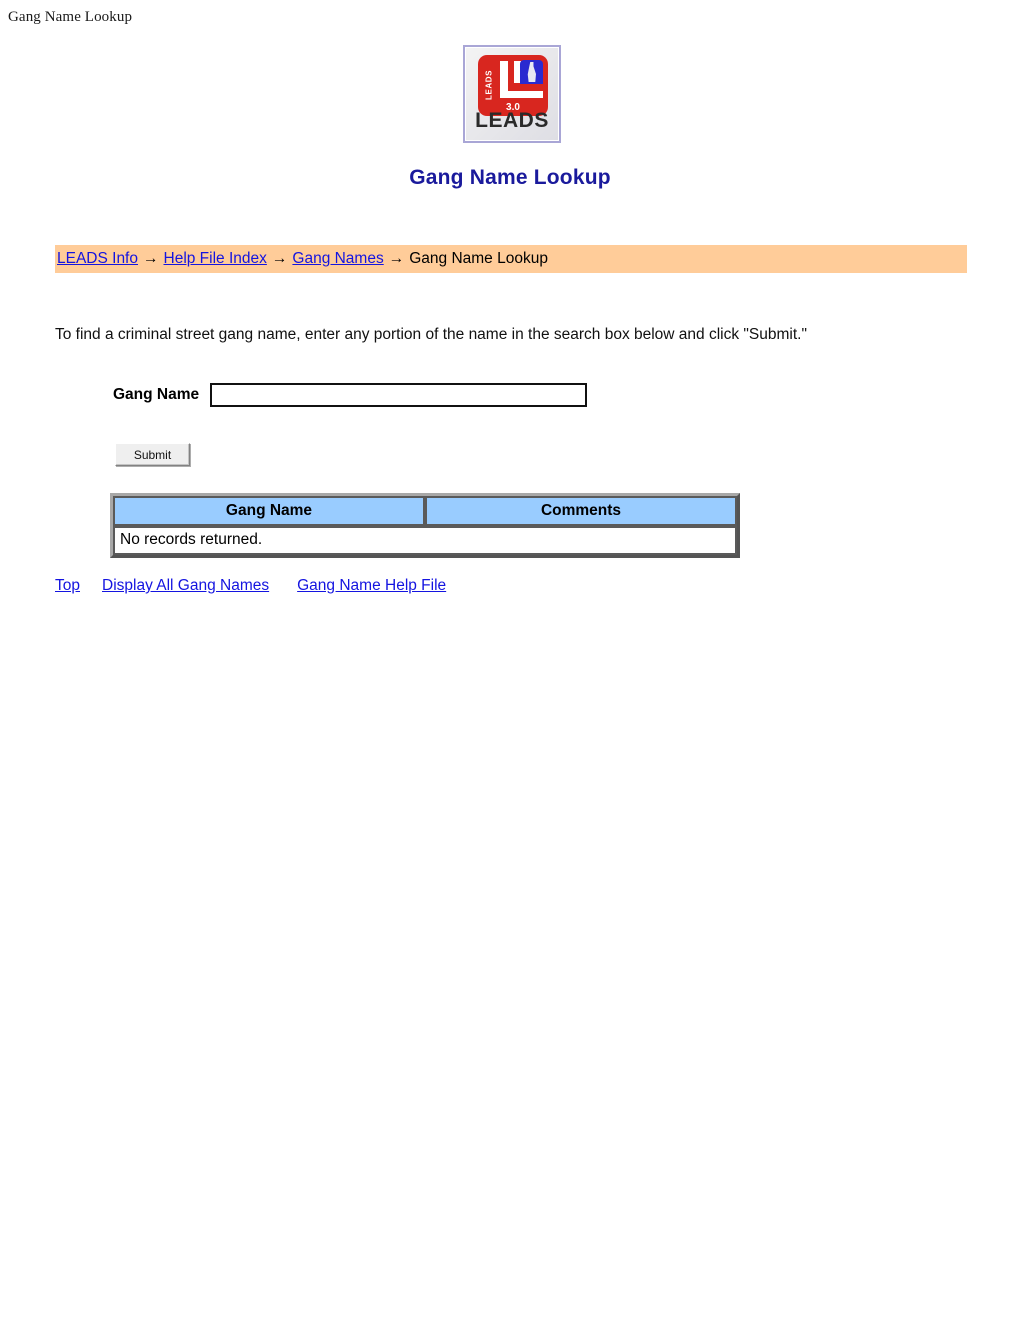  Describe the element at coordinates (399, 395) in the screenshot. I see `gang-name-input` at that location.